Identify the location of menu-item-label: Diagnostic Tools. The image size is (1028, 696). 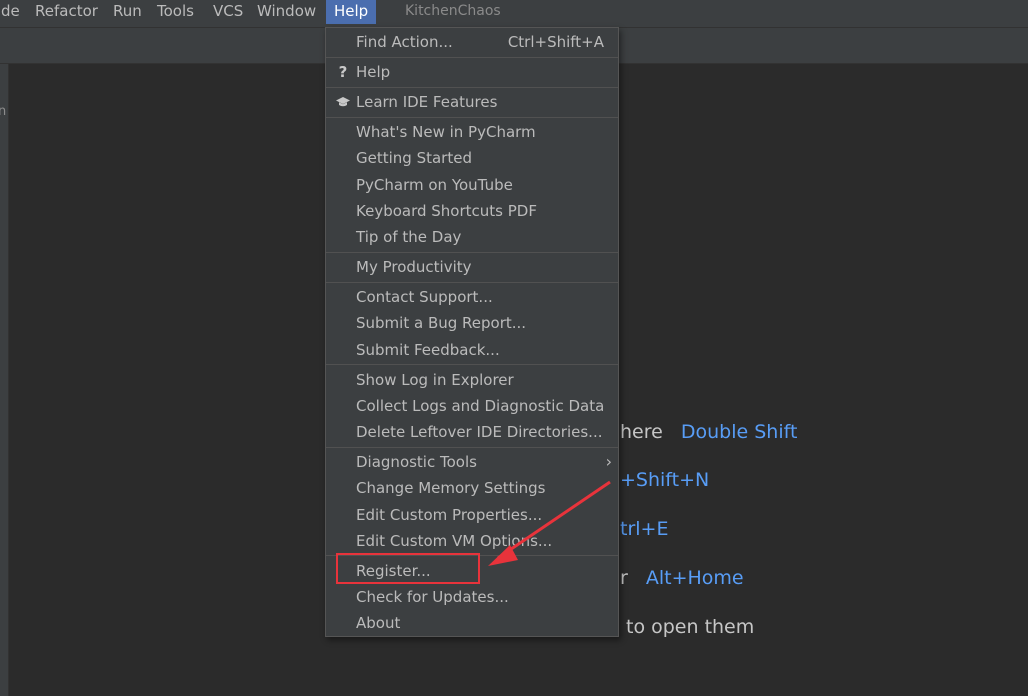
(416, 462).